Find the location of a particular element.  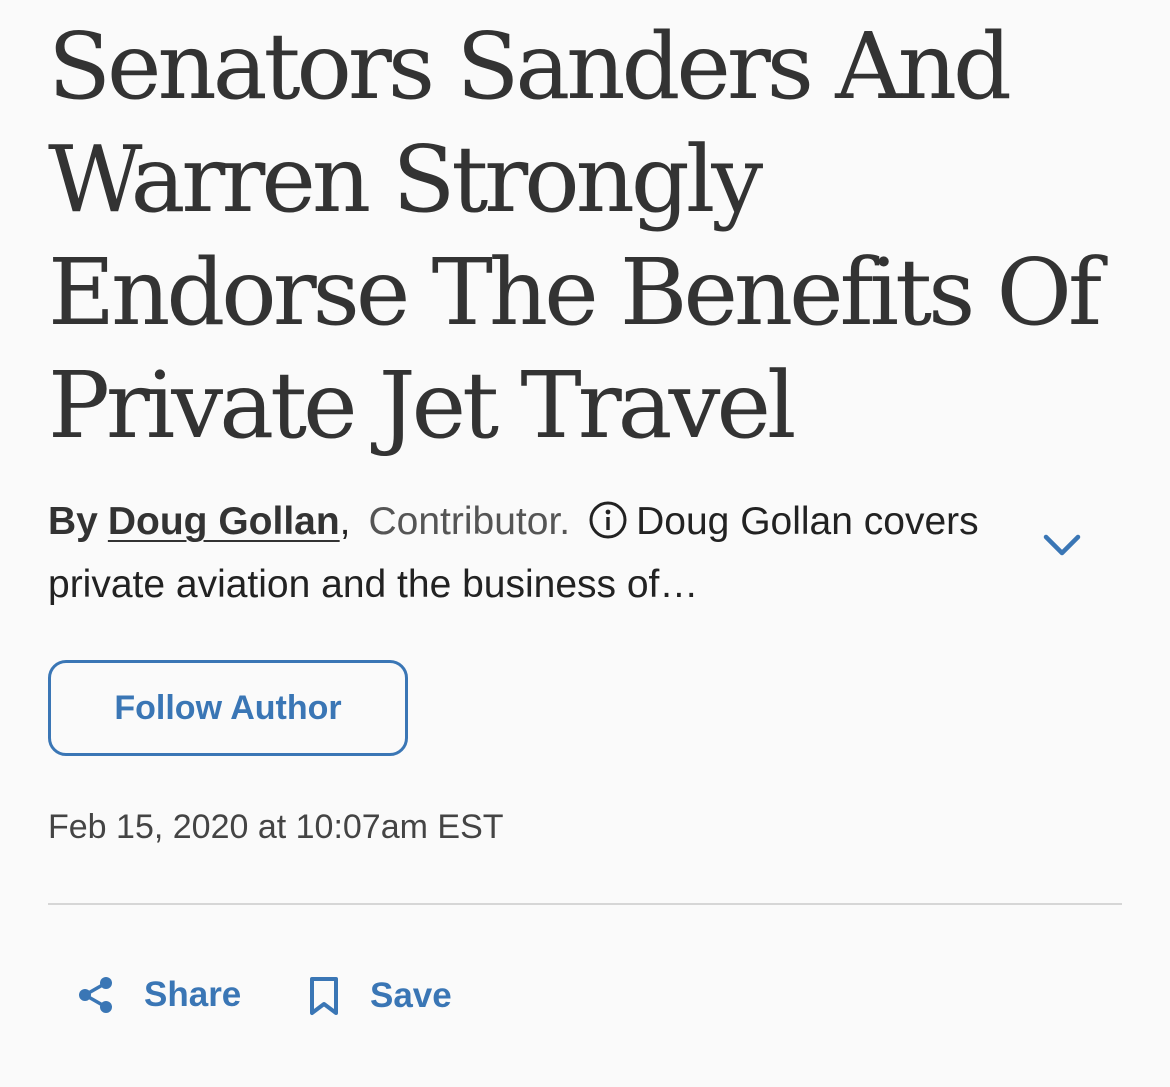

author-name-link: Doug Gollan is located at coordinates (224, 521).